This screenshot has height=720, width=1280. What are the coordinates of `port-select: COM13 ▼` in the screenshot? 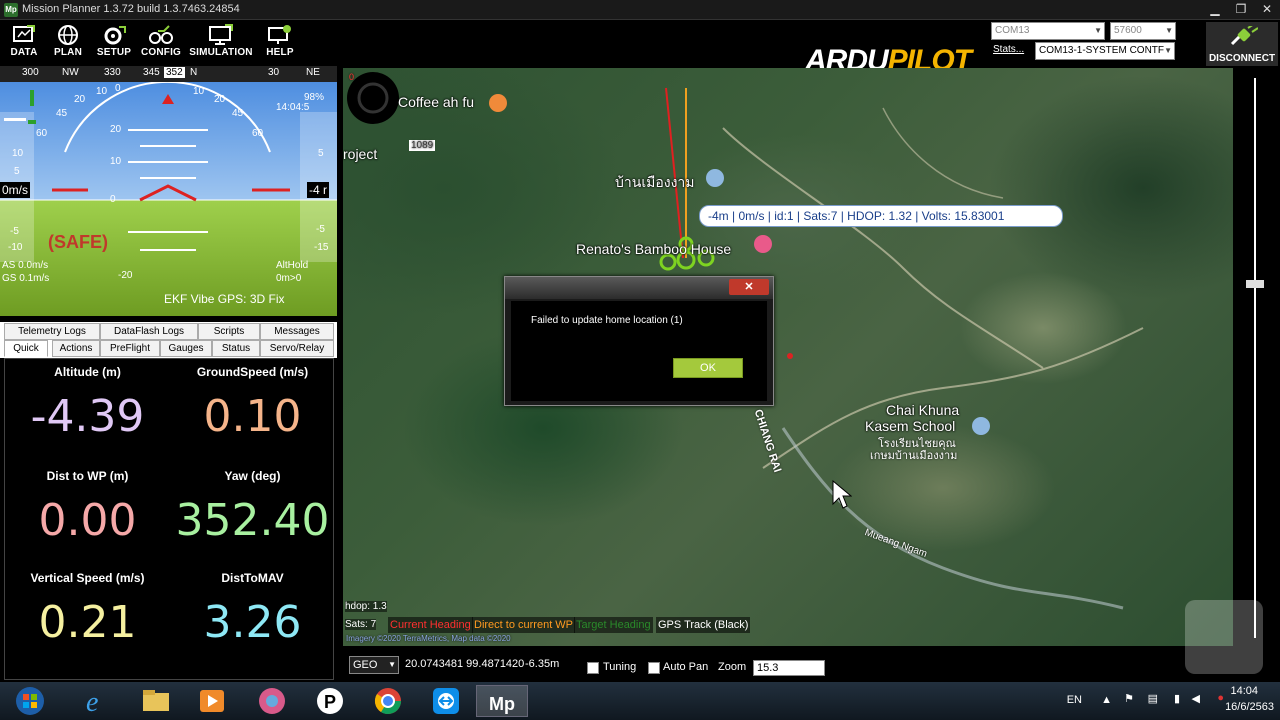 It's located at (1048, 31).